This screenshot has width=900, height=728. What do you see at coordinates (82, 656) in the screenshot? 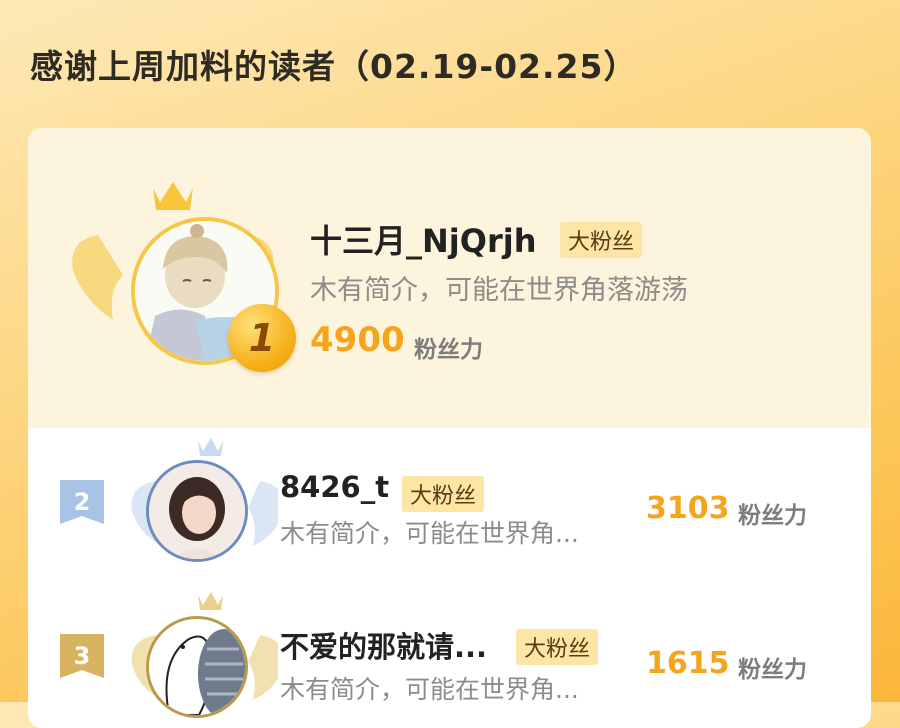
I see `rank-3-badge: 3` at bounding box center [82, 656].